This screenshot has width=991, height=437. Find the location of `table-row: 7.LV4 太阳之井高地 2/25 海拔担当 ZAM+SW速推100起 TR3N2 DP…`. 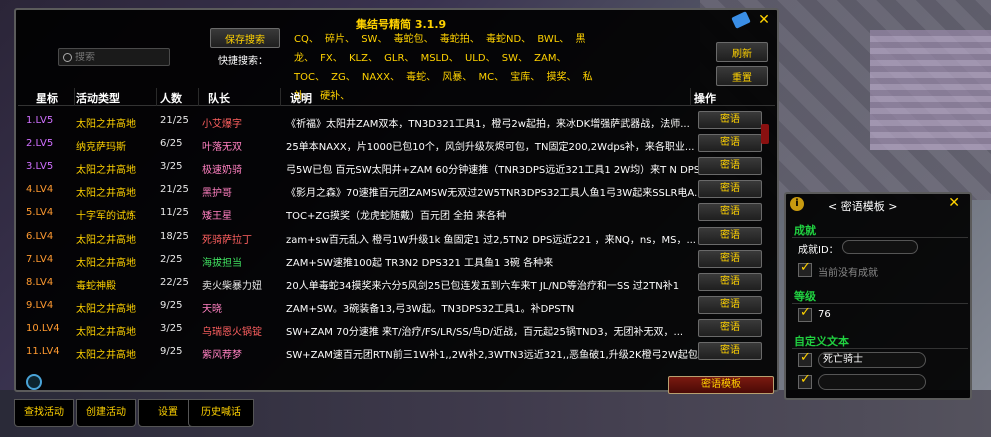

table-row: 7.LV4 太阳之井高地 2/25 海拔担当 ZAM+SW速推100起 TR3N2 DP… is located at coordinates (396, 260).